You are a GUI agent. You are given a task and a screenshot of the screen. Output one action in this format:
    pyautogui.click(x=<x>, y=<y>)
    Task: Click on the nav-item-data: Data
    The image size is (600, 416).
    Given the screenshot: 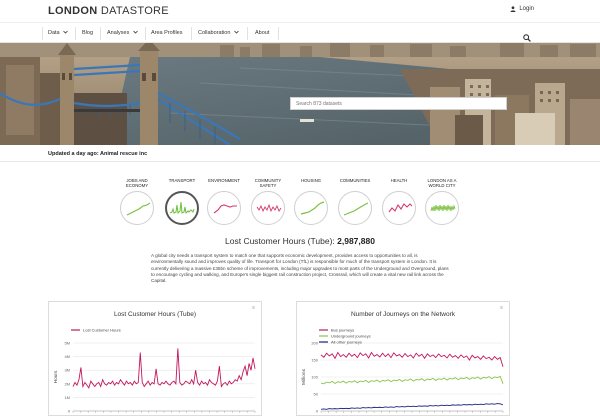 What is the action you would take?
    pyautogui.click(x=58, y=33)
    